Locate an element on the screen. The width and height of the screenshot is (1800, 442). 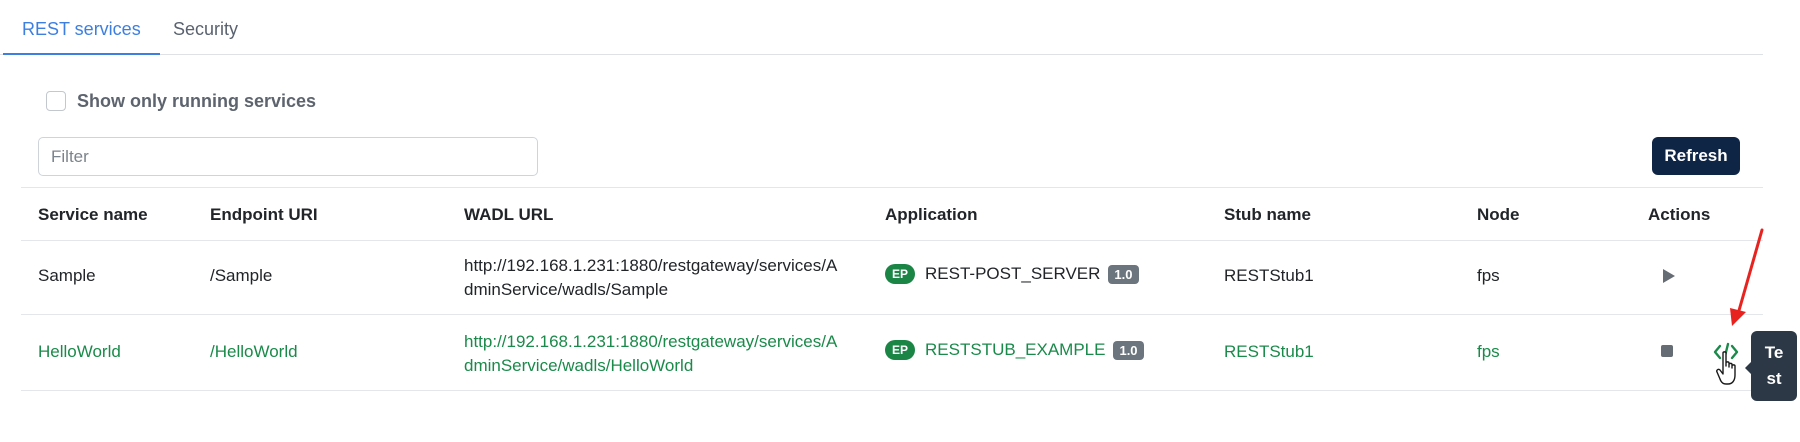
red-arrow-icon is located at coordinates (1747, 277).